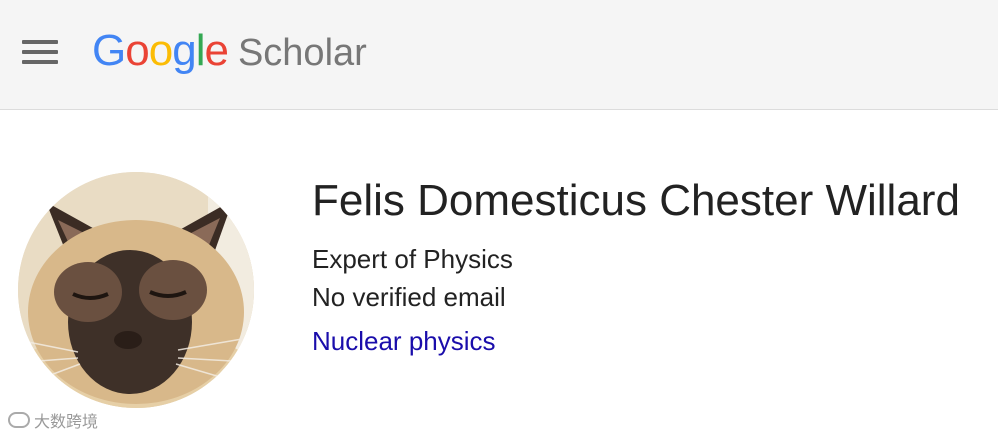 This screenshot has width=998, height=437. I want to click on google-letter-1: o, so click(137, 50).